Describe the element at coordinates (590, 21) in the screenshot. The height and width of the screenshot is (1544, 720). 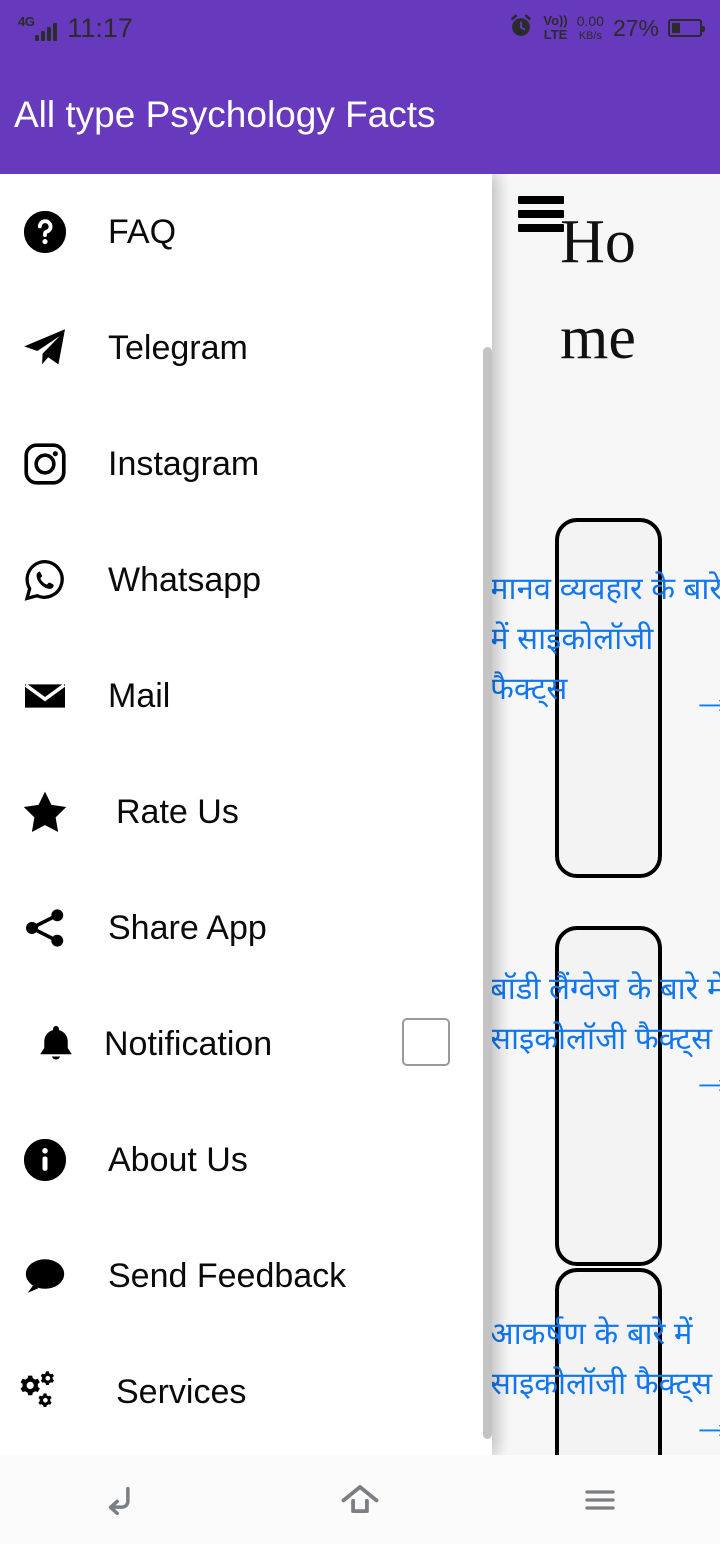
I see `data-rate-value: 0.00` at that location.